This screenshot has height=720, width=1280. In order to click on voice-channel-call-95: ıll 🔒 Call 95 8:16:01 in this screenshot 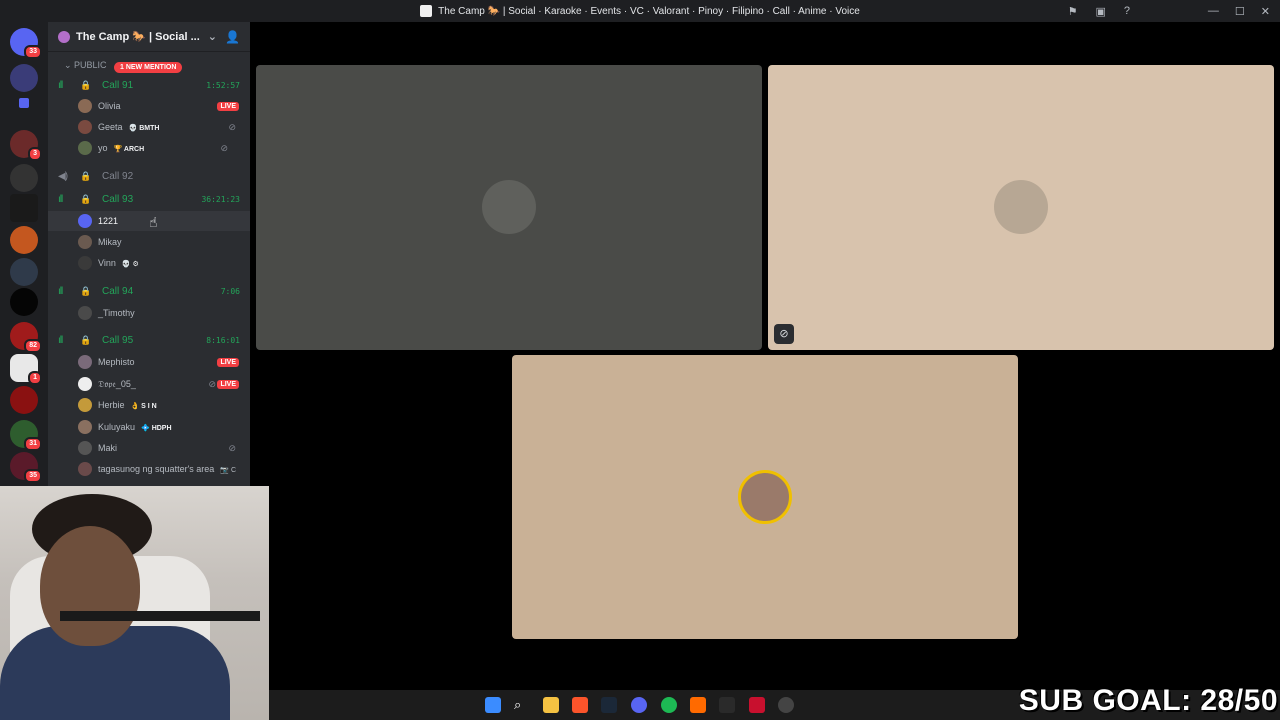, I will do `click(149, 340)`.